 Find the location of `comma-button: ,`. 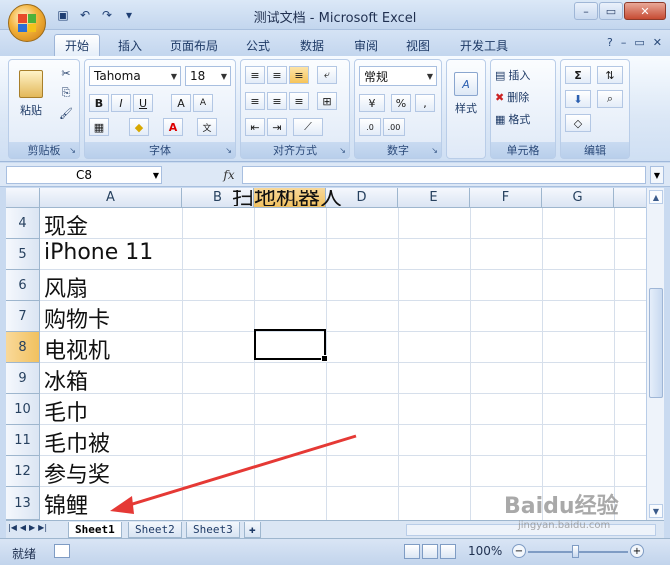

comma-button: , is located at coordinates (425, 103).